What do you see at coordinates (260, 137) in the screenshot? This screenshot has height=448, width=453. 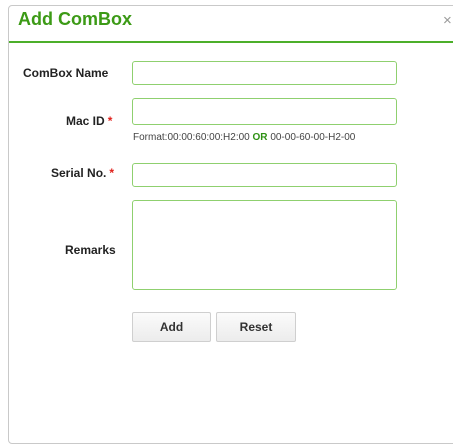 I see `mac-id-hint-or: OR` at bounding box center [260, 137].